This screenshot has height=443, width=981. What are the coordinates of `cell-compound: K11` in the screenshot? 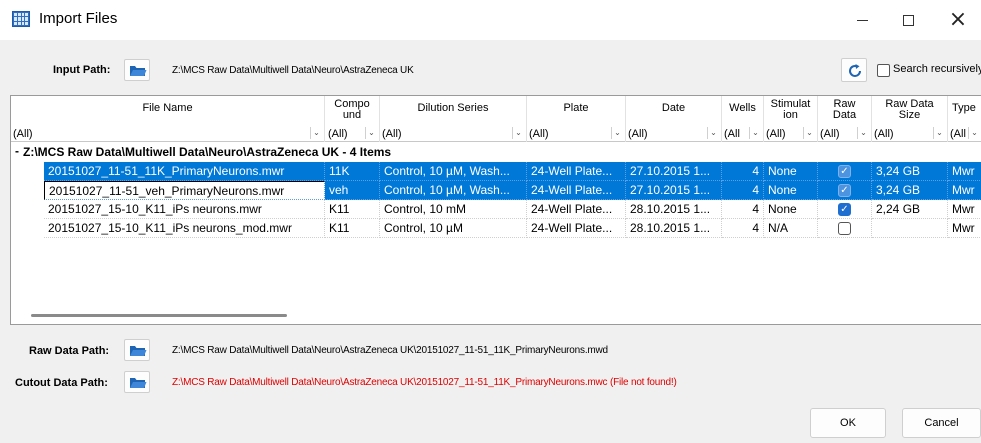 It's located at (352, 228).